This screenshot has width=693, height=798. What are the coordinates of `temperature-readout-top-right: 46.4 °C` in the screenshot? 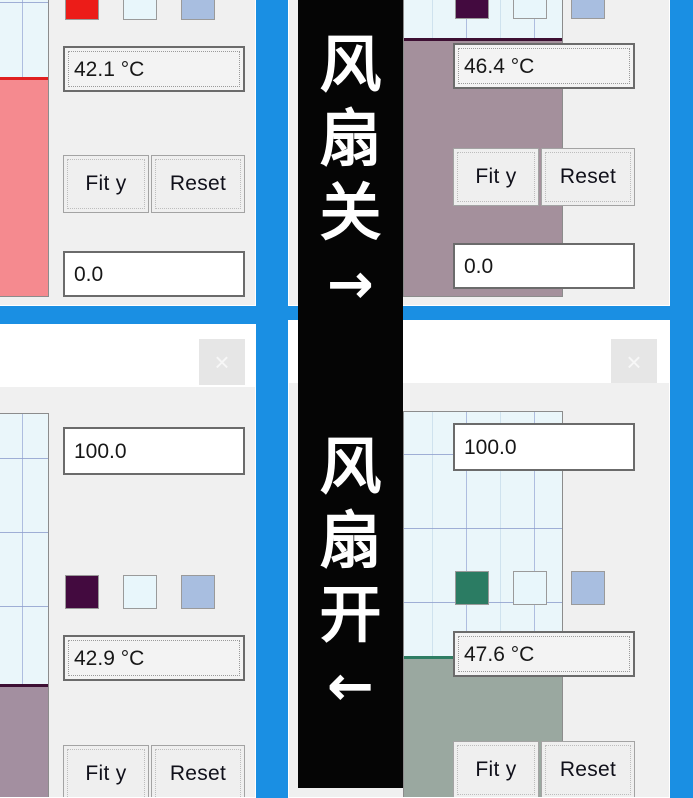 It's located at (544, 66).